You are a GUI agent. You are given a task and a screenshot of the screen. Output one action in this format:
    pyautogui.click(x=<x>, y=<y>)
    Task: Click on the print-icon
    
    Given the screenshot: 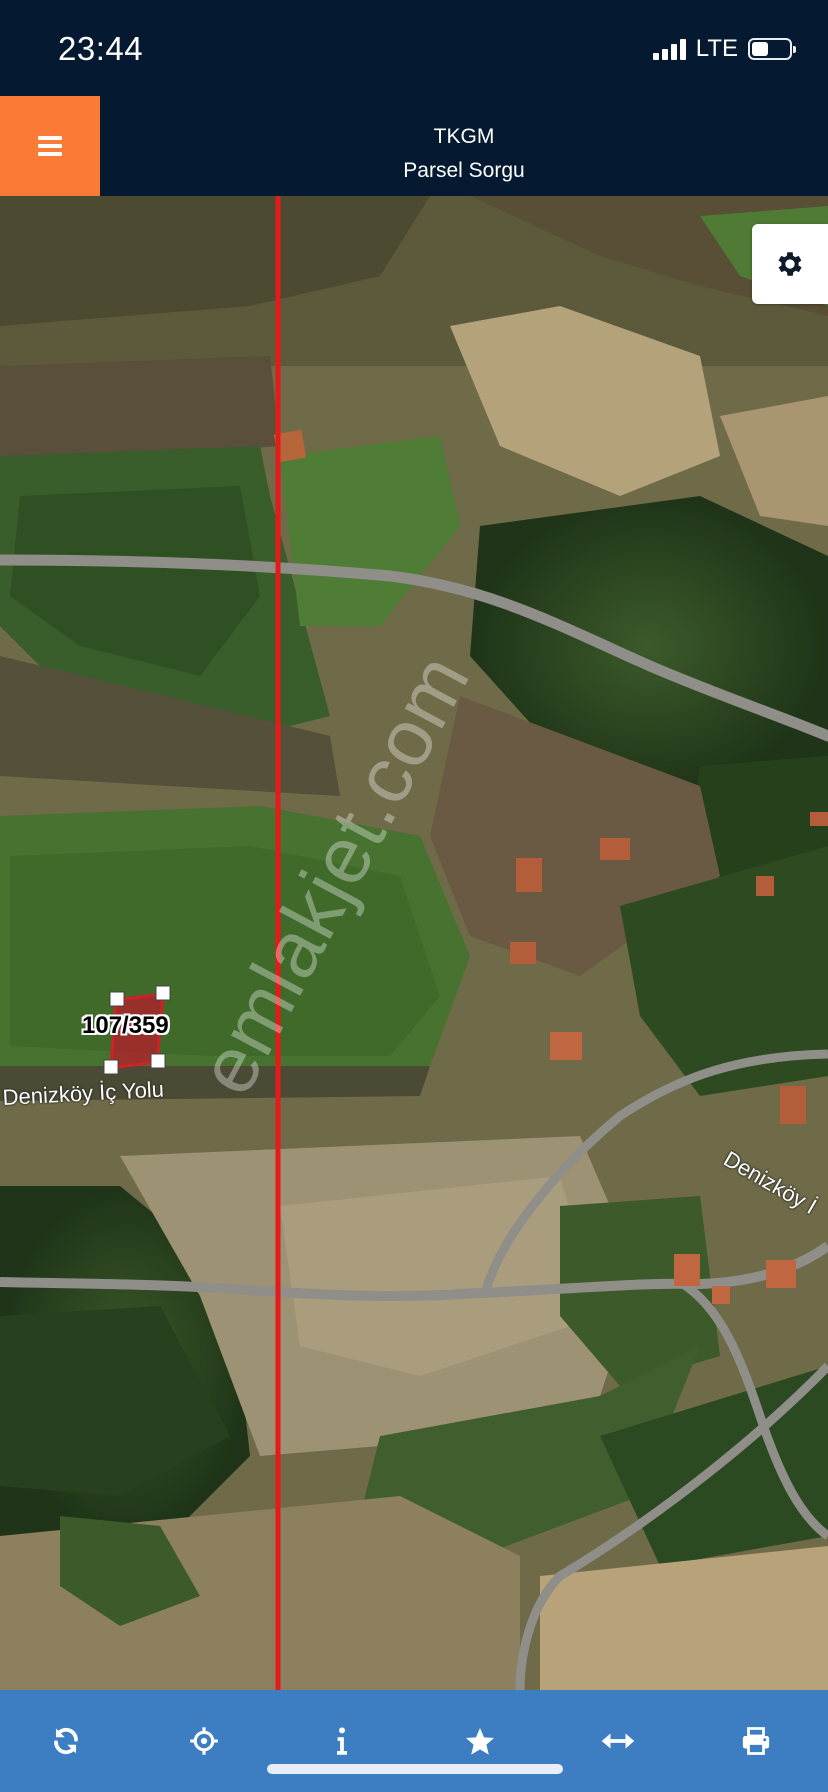 What is the action you would take?
    pyautogui.click(x=756, y=1741)
    